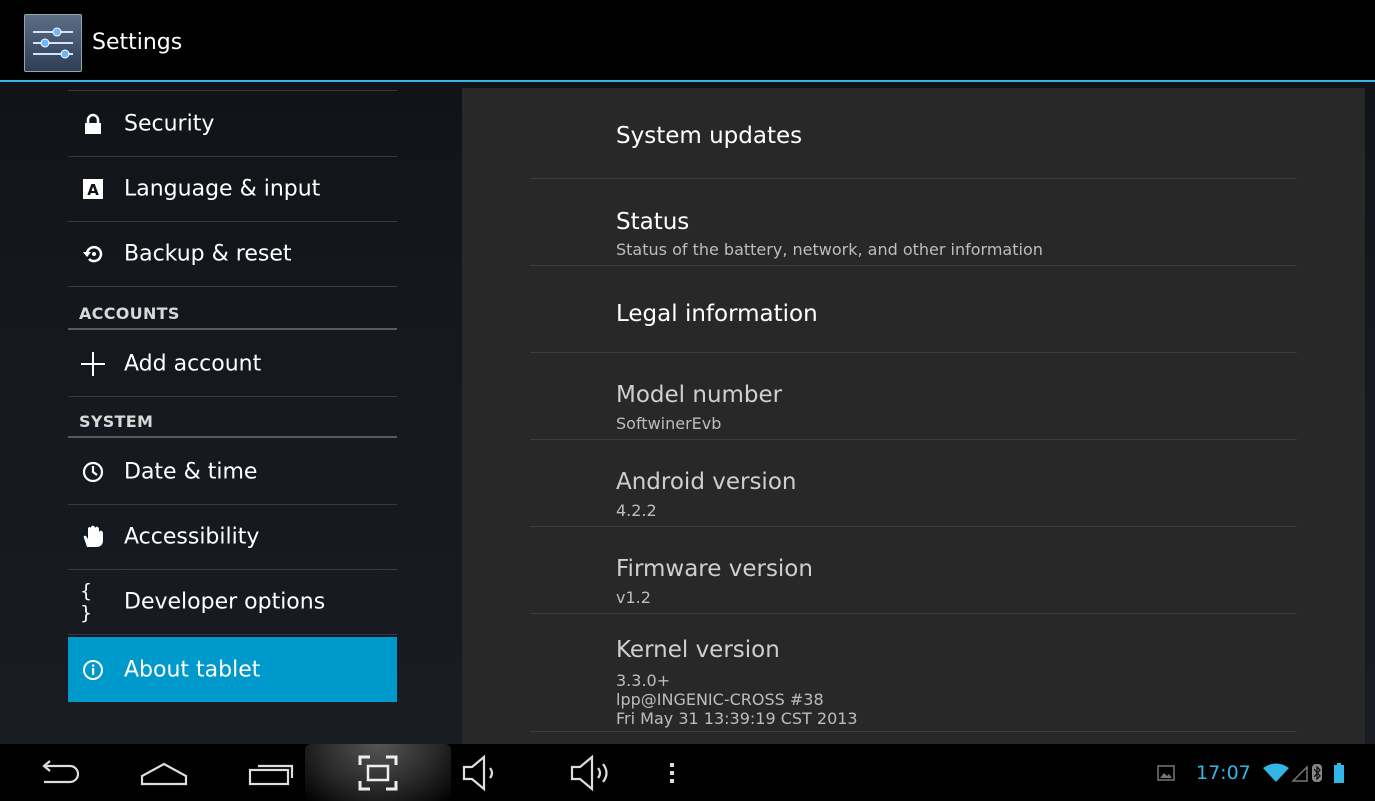 This screenshot has width=1375, height=801. Describe the element at coordinates (191, 472) in the screenshot. I see `sidebar-item-label: Date & time` at that location.